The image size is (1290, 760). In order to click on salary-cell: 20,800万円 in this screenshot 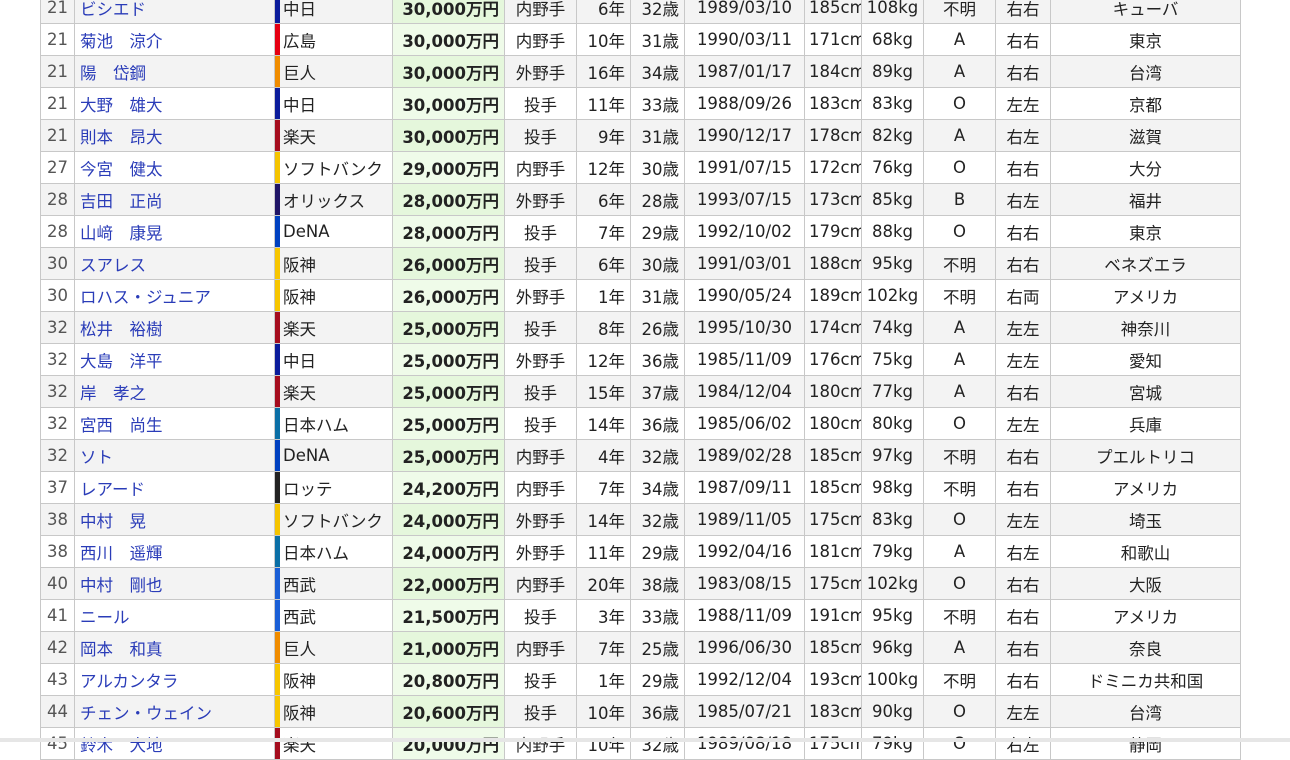, I will do `click(449, 680)`.